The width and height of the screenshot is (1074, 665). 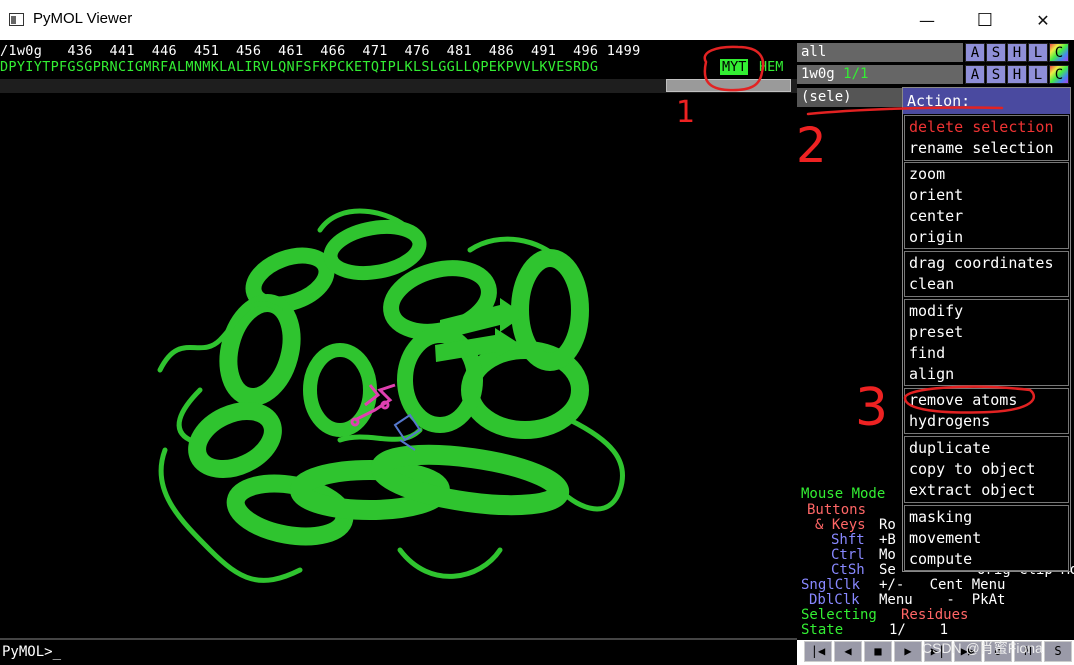 I want to click on menu-item-modify: modify, so click(x=988, y=311).